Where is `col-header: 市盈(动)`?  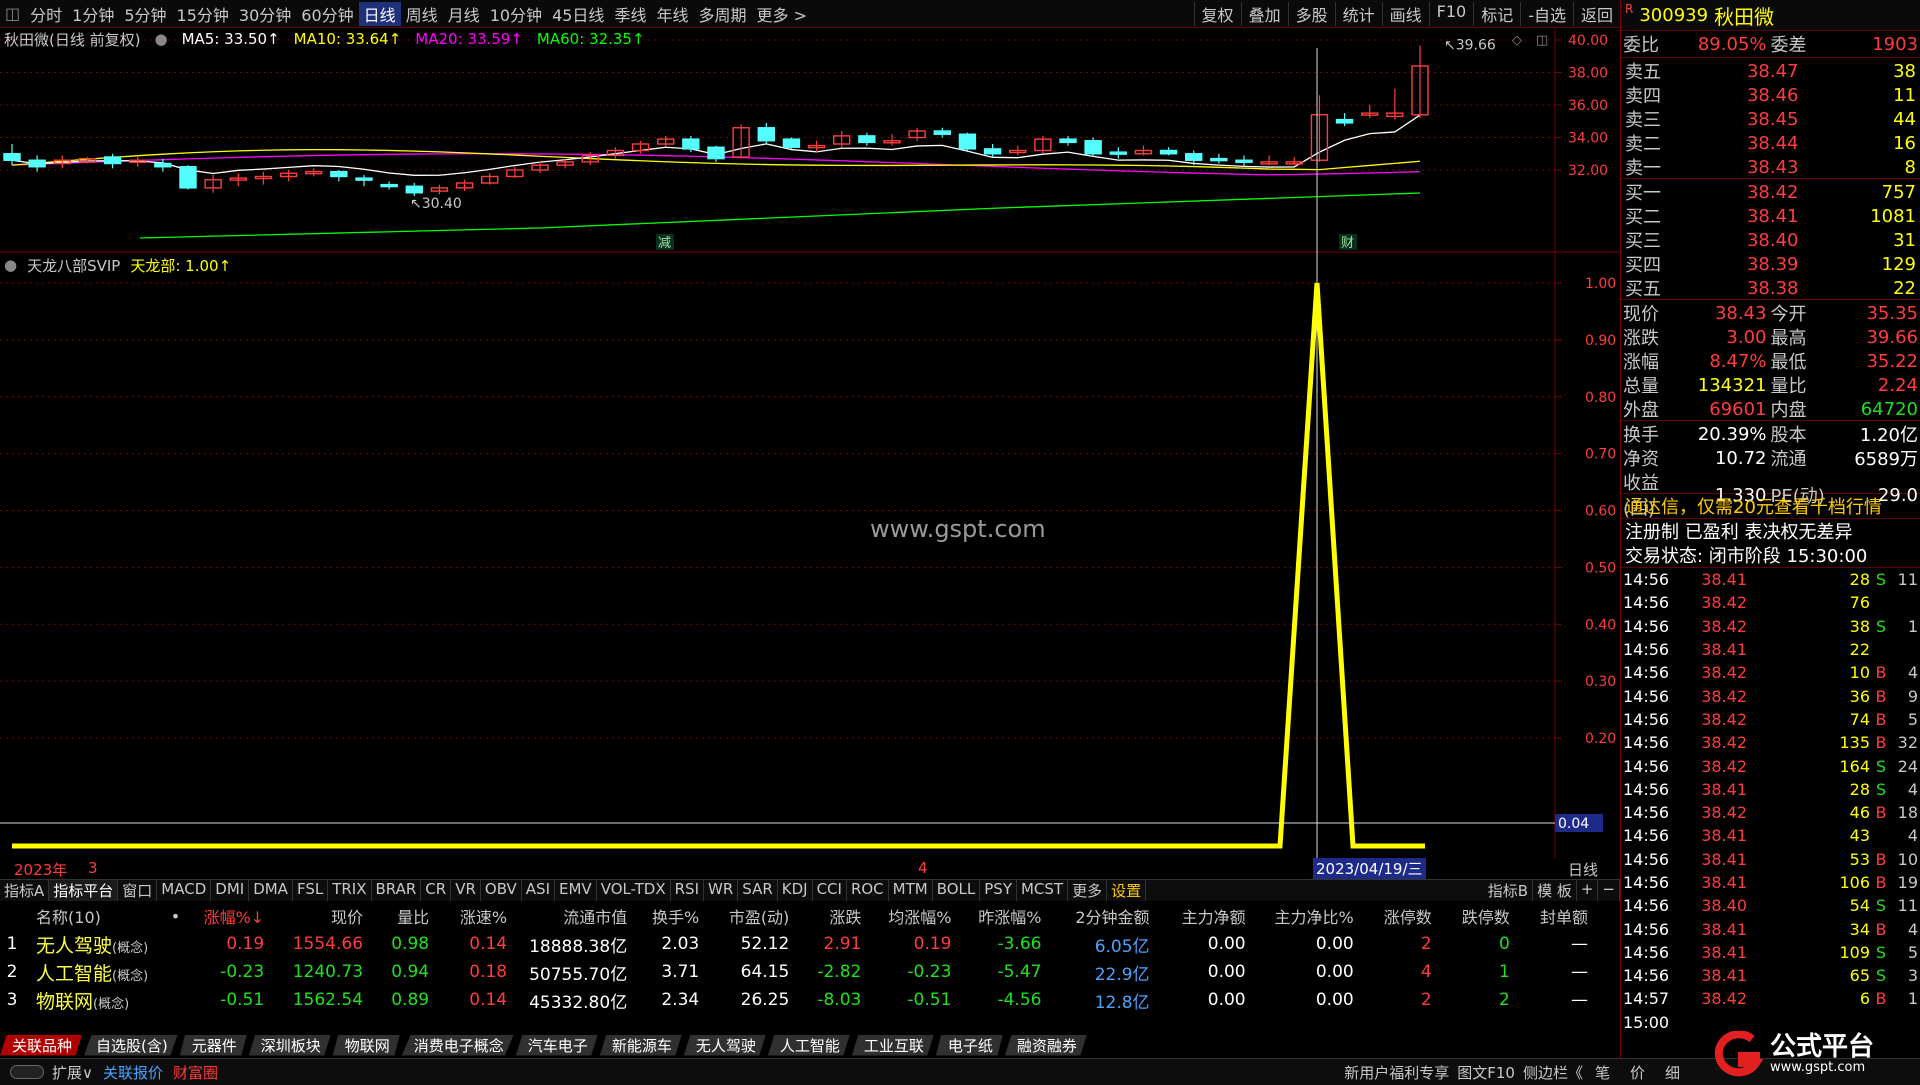
col-header: 市盈(动) is located at coordinates (756, 916).